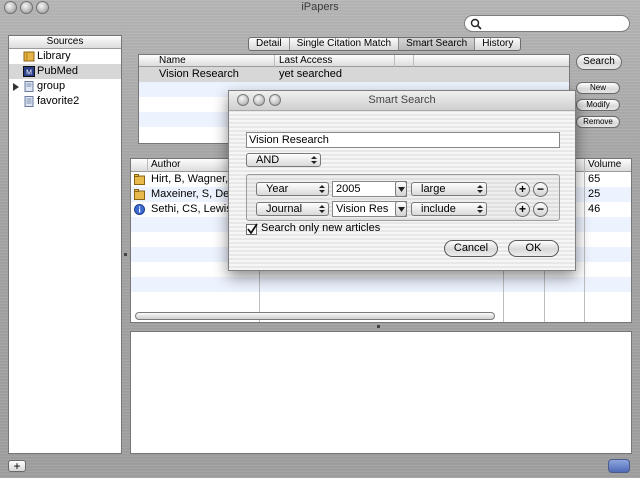 Image resolution: width=640 pixels, height=478 pixels. I want to click on source-label: Library, so click(54, 56).